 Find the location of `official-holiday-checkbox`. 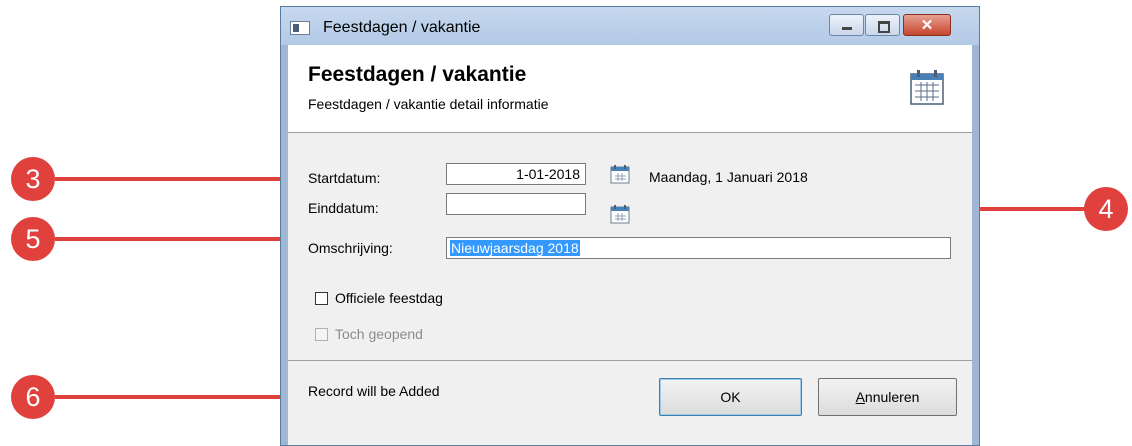

official-holiday-checkbox is located at coordinates (321, 298).